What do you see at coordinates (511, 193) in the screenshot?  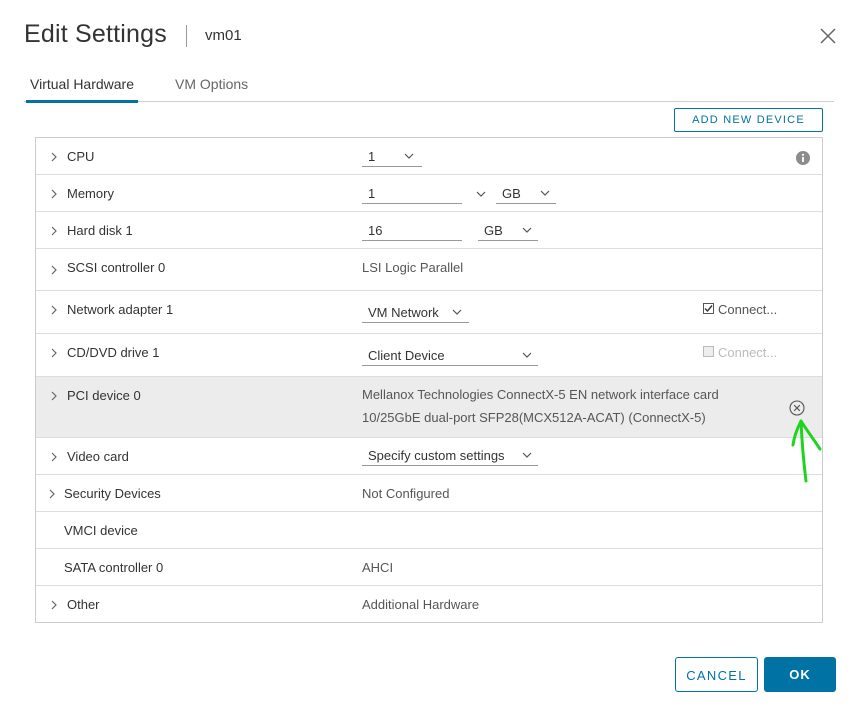 I see `memory-unit: GB` at bounding box center [511, 193].